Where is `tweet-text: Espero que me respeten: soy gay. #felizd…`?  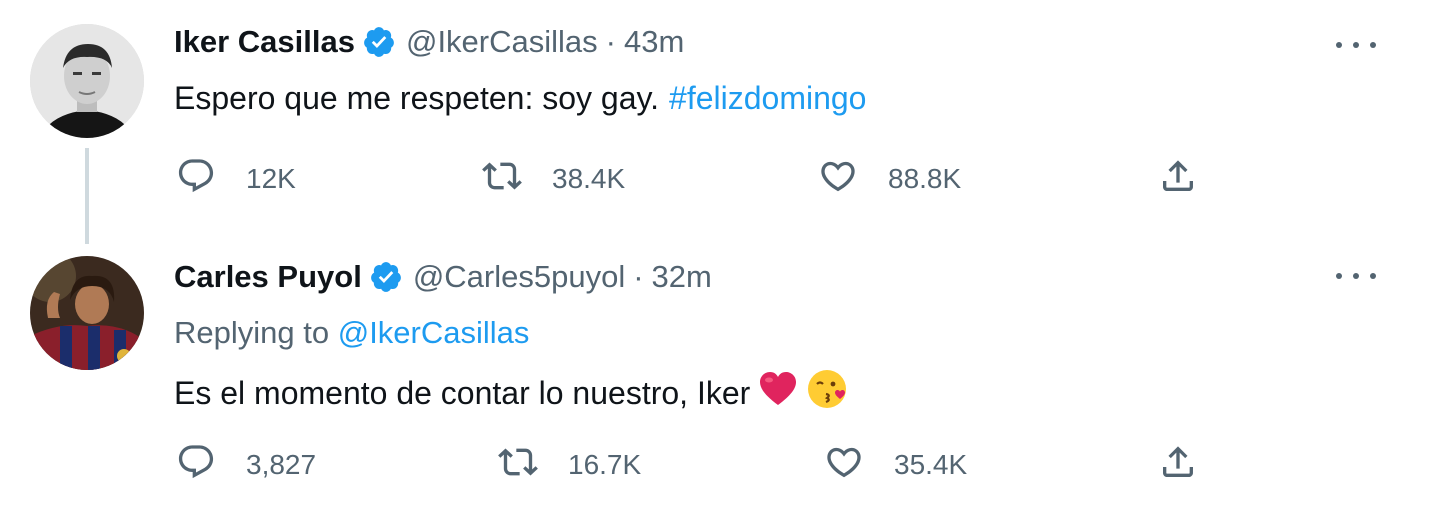 tweet-text: Espero que me respeten: soy gay. #felizd… is located at coordinates (520, 98).